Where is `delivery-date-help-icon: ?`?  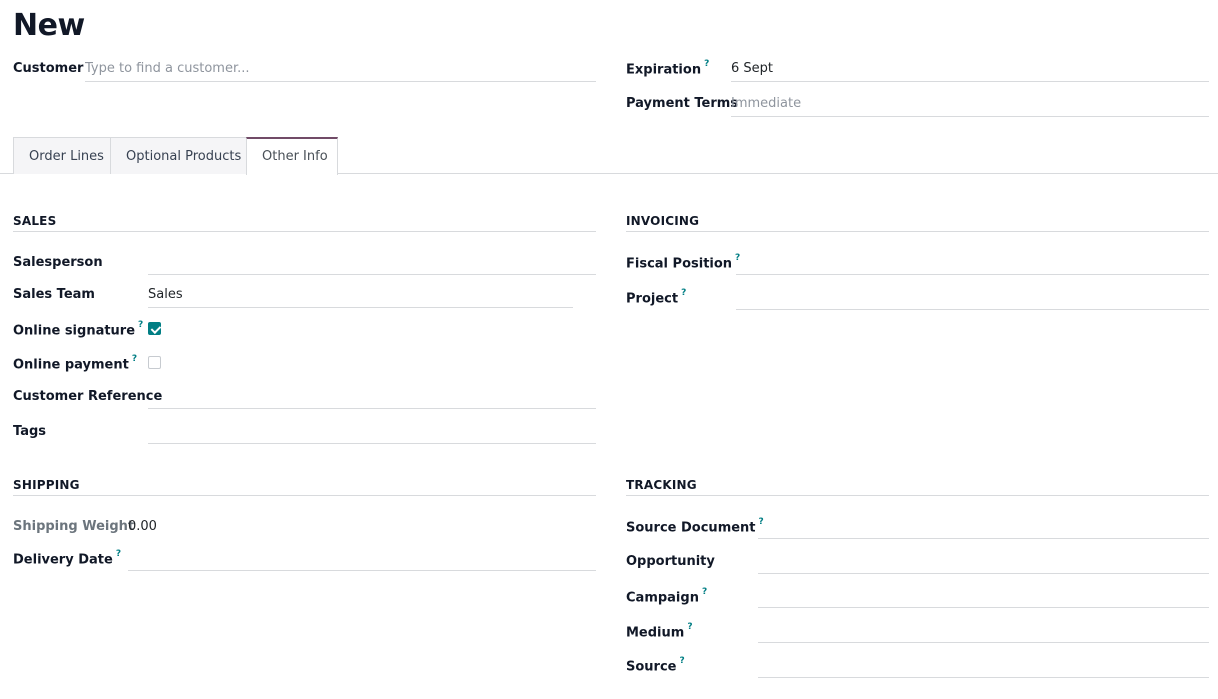
delivery-date-help-icon: ? is located at coordinates (118, 554).